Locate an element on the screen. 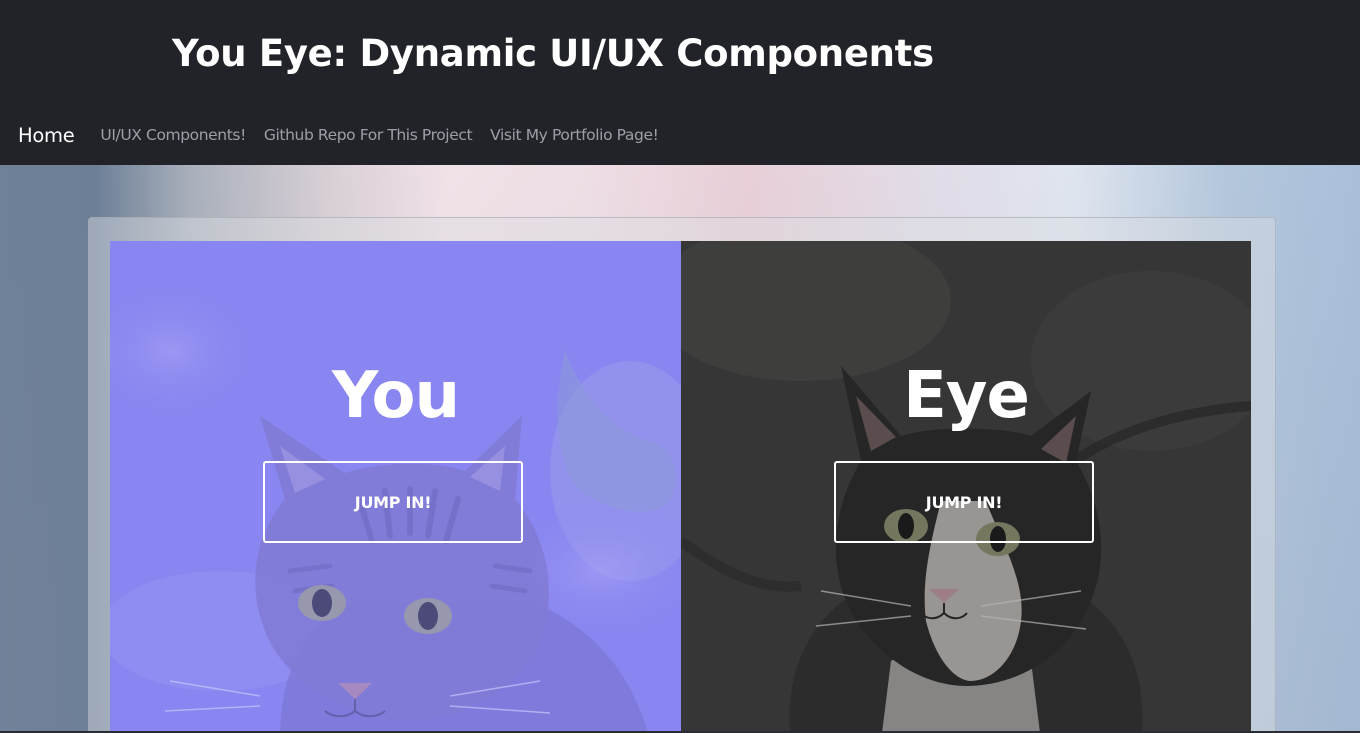 This screenshot has height=733, width=1360. nav-github-link: Github Repo For This Project is located at coordinates (368, 135).